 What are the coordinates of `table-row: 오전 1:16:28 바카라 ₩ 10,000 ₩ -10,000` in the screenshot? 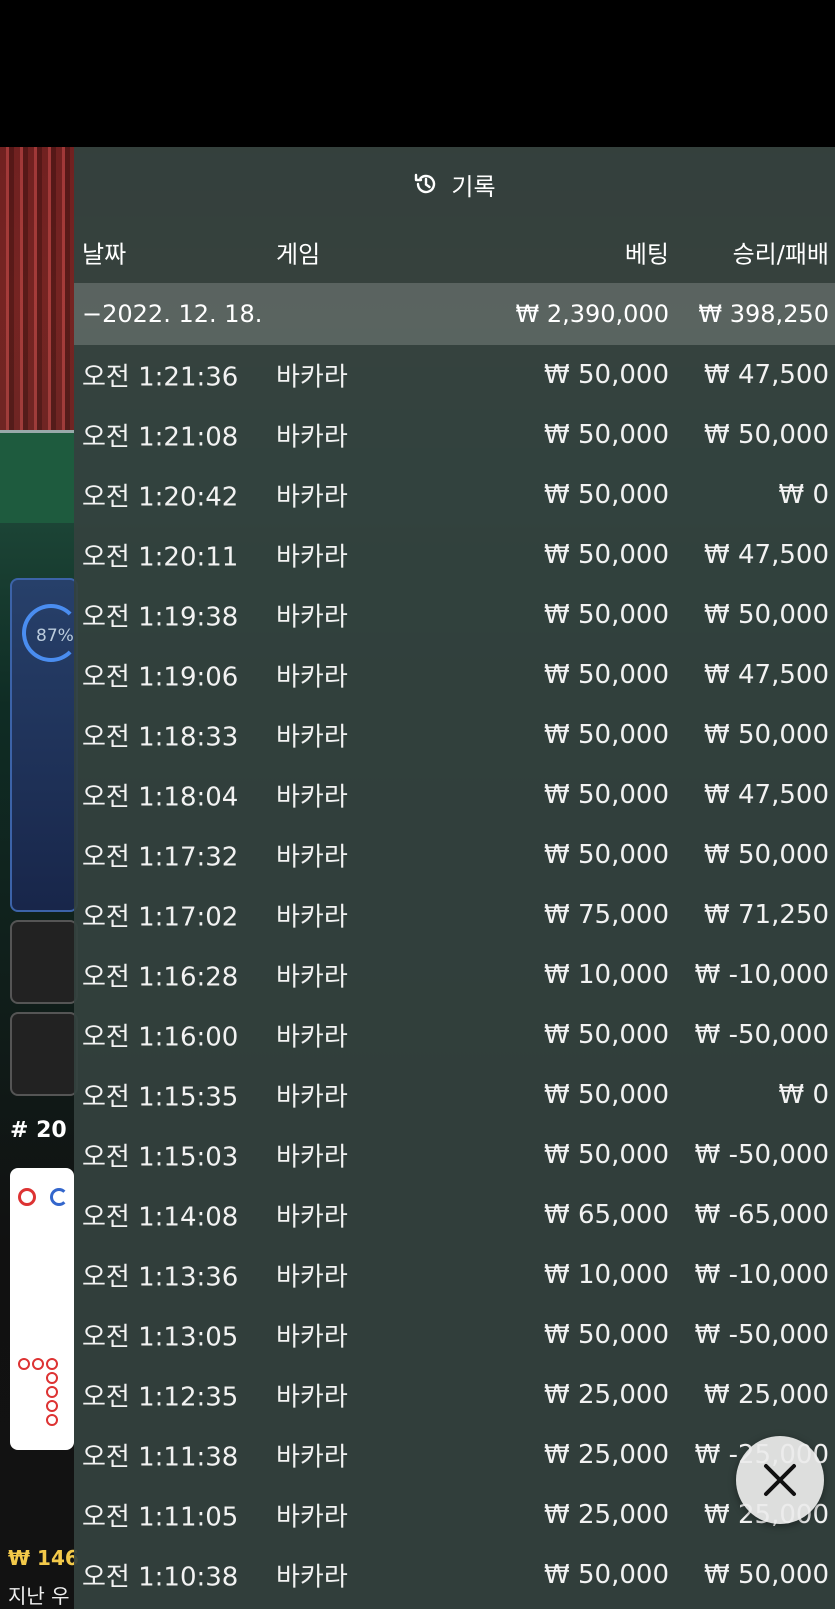 It's located at (454, 975).